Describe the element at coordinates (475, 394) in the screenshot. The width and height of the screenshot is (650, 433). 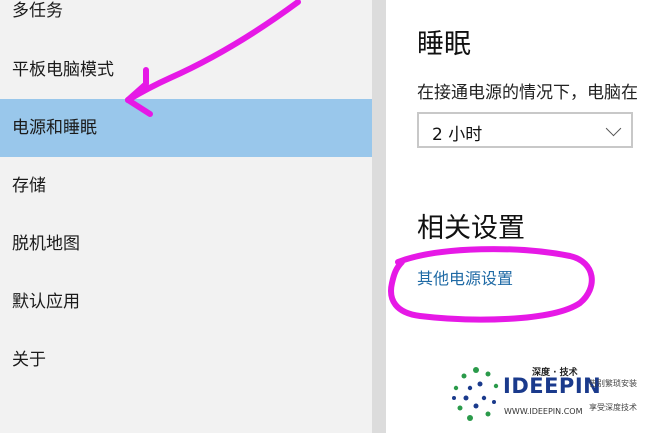
I see `ideepin-logo-icon` at that location.